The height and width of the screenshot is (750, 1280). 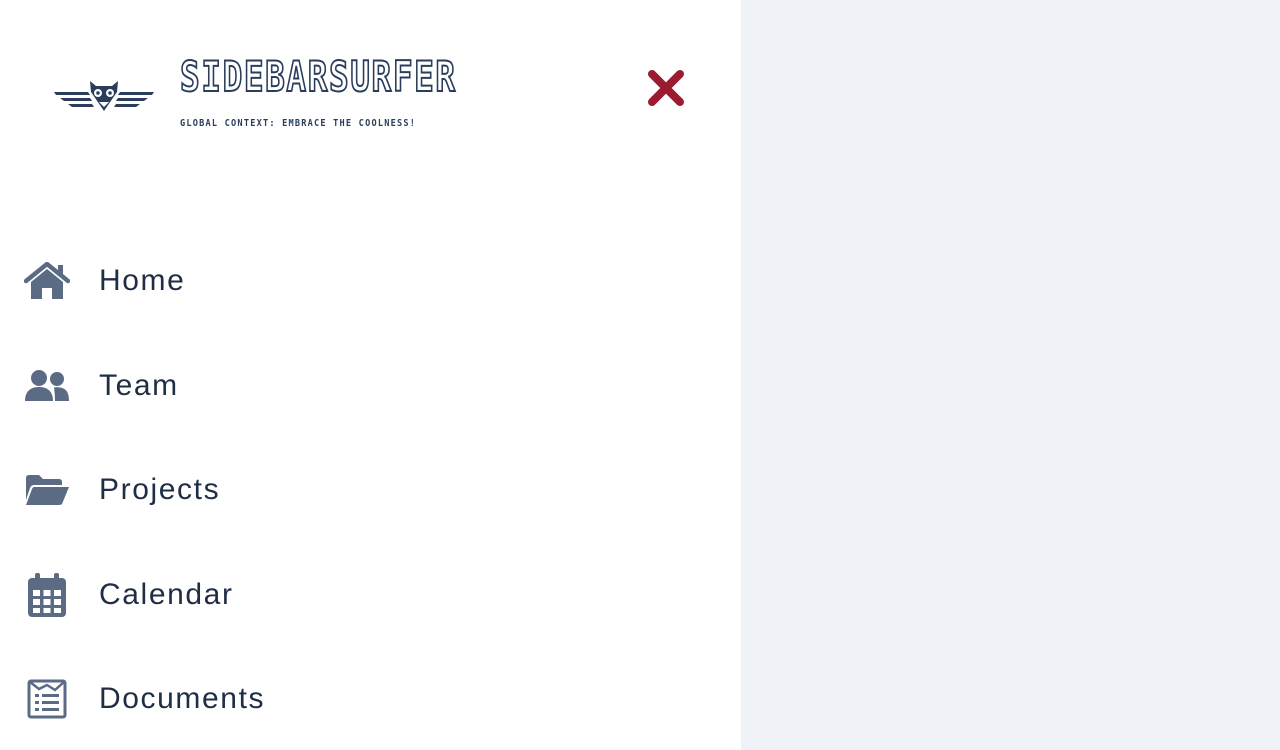 I want to click on sidebar-item-label: Documents, so click(x=182, y=698).